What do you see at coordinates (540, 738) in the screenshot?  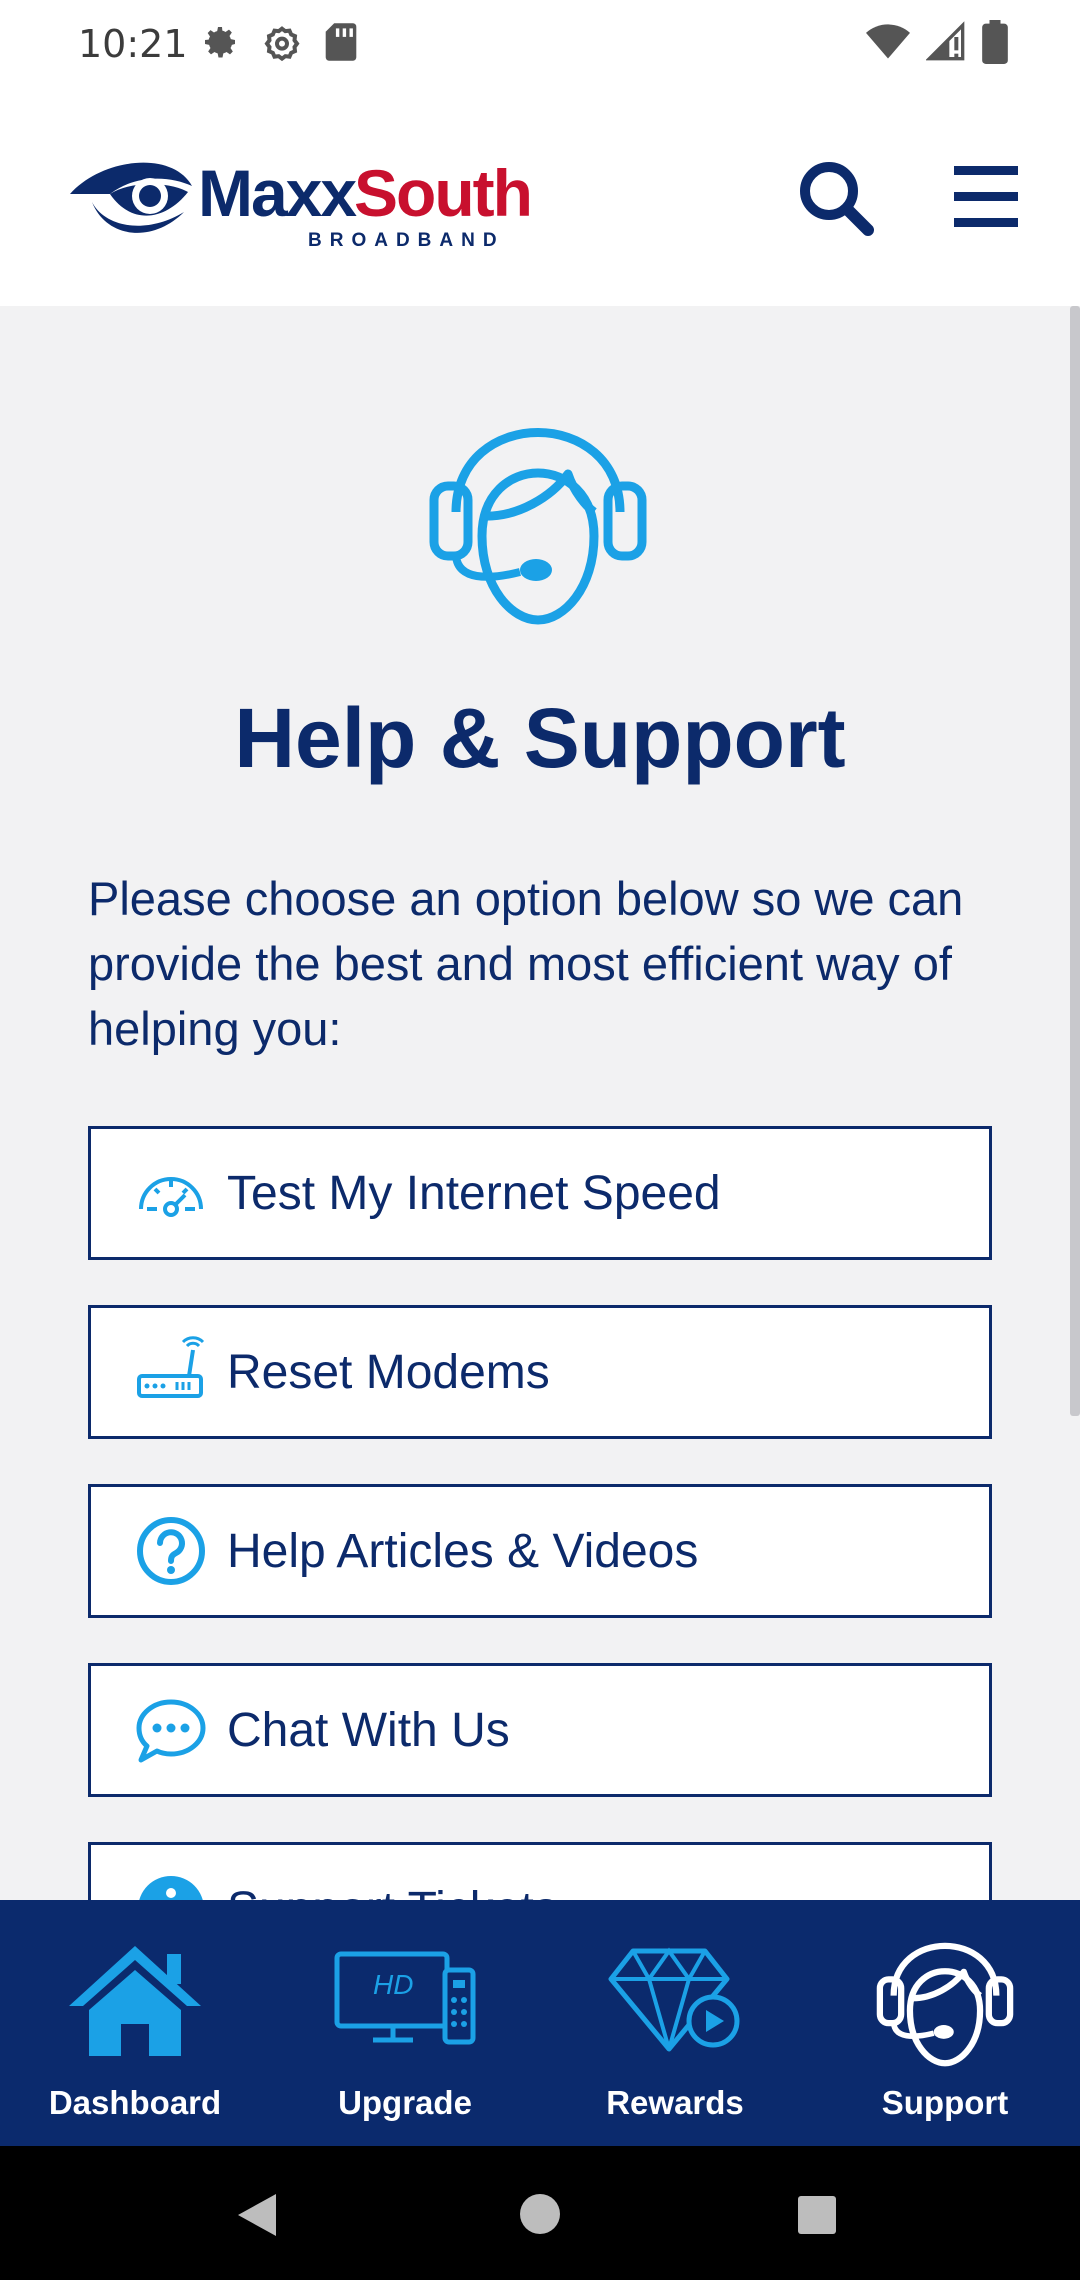 I see `page-title: Help & Support` at bounding box center [540, 738].